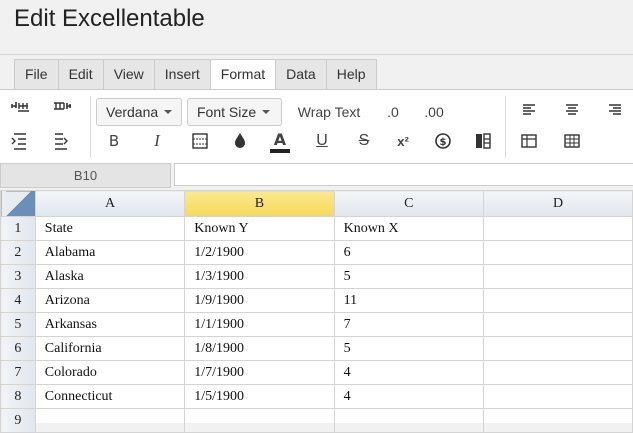 This screenshot has width=633, height=433. Describe the element at coordinates (558, 203) in the screenshot. I see `column-header-d: D` at that location.